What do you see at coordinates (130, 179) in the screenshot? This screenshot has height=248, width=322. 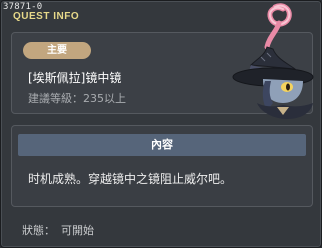 I see `content-text: 时机成熟。穿越镜中之镜阻止威尔吧。` at bounding box center [130, 179].